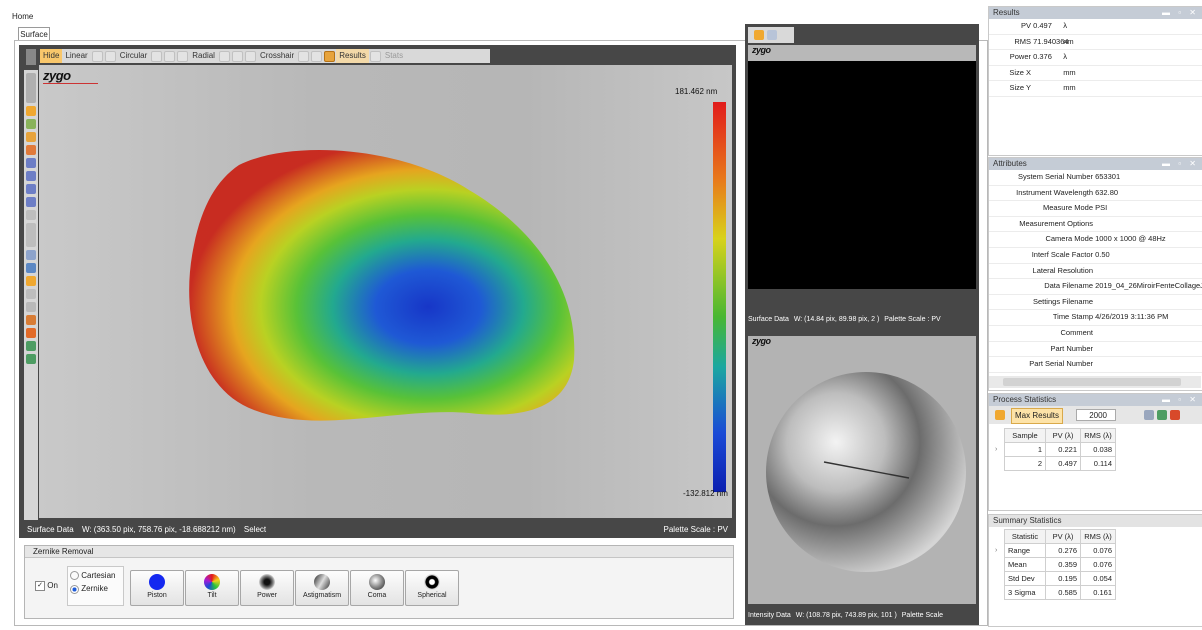 The width and height of the screenshot is (1202, 630). I want to click on summary-stats-header: Summary Statistics, so click(1095, 521).